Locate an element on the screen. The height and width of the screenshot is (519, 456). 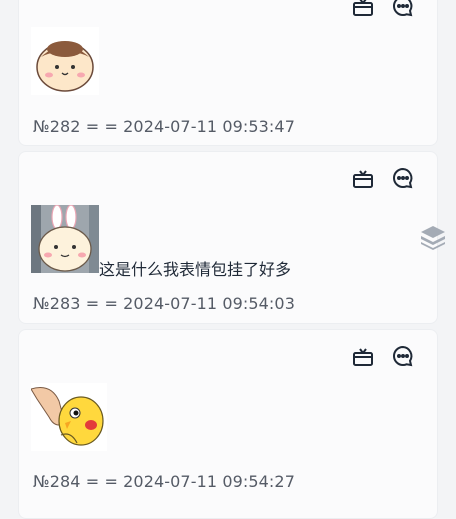
post-meta: №282 = = 2024-07-11 09:53:47 is located at coordinates (164, 126).